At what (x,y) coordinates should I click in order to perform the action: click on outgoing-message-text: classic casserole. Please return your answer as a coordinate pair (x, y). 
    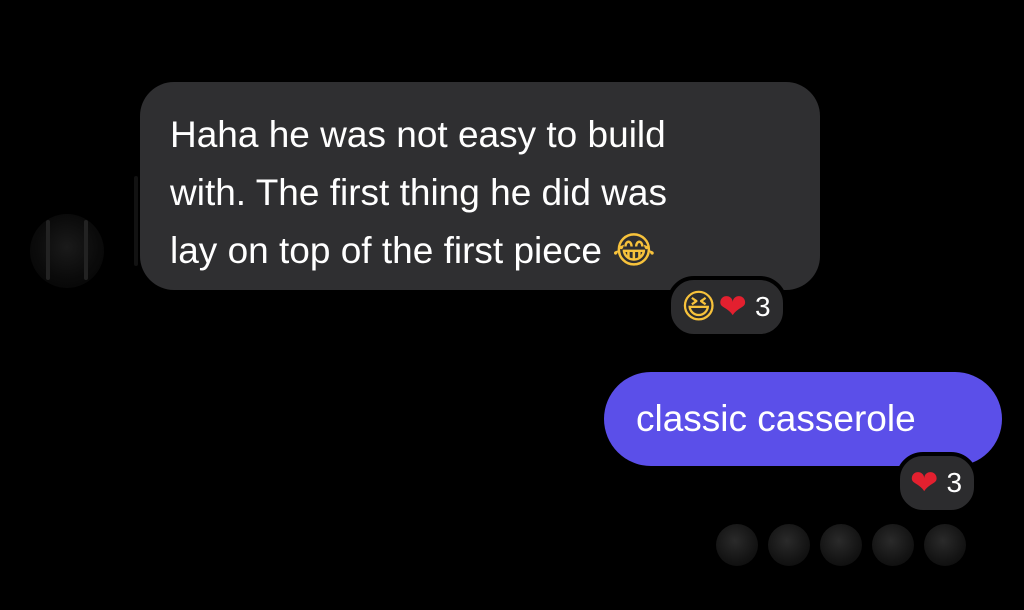
    Looking at the image, I should click on (776, 418).